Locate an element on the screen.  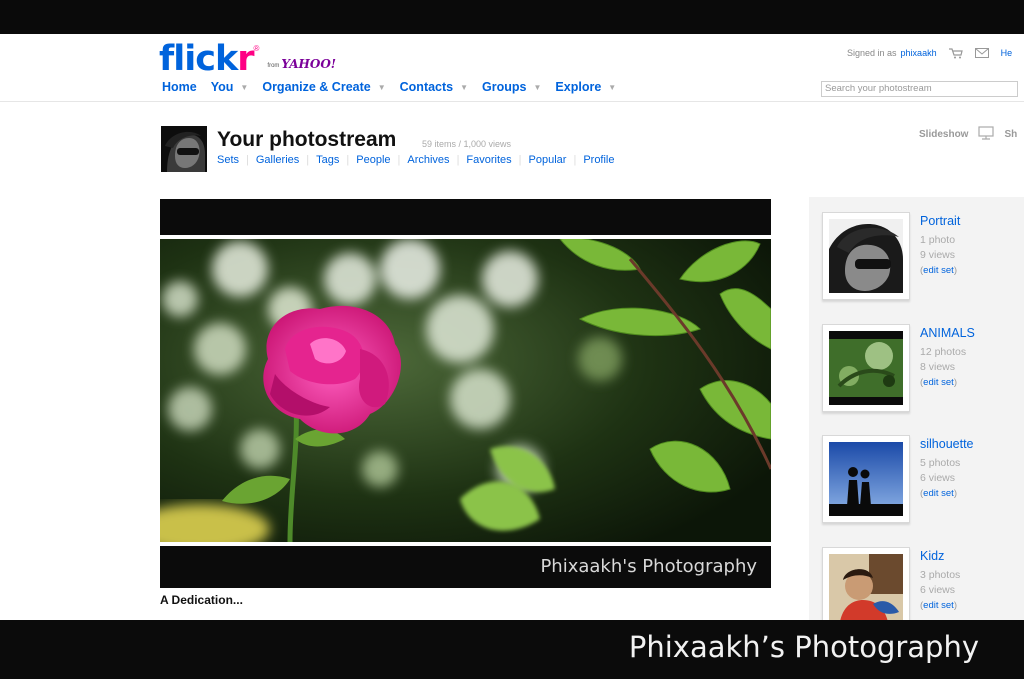
nav-label: You is located at coordinates (222, 87).